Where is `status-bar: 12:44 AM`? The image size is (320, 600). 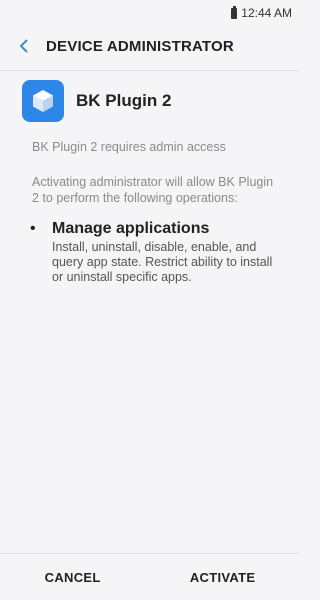
status-bar: 12:44 AM is located at coordinates (150, 13).